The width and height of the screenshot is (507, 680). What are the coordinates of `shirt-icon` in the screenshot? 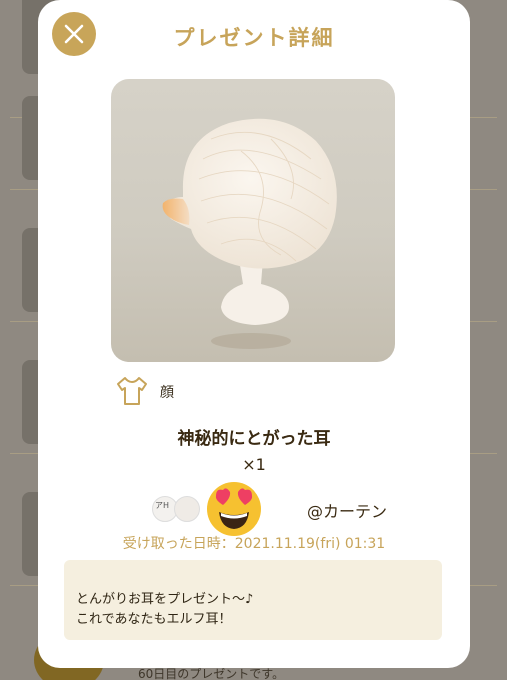 It's located at (132, 391).